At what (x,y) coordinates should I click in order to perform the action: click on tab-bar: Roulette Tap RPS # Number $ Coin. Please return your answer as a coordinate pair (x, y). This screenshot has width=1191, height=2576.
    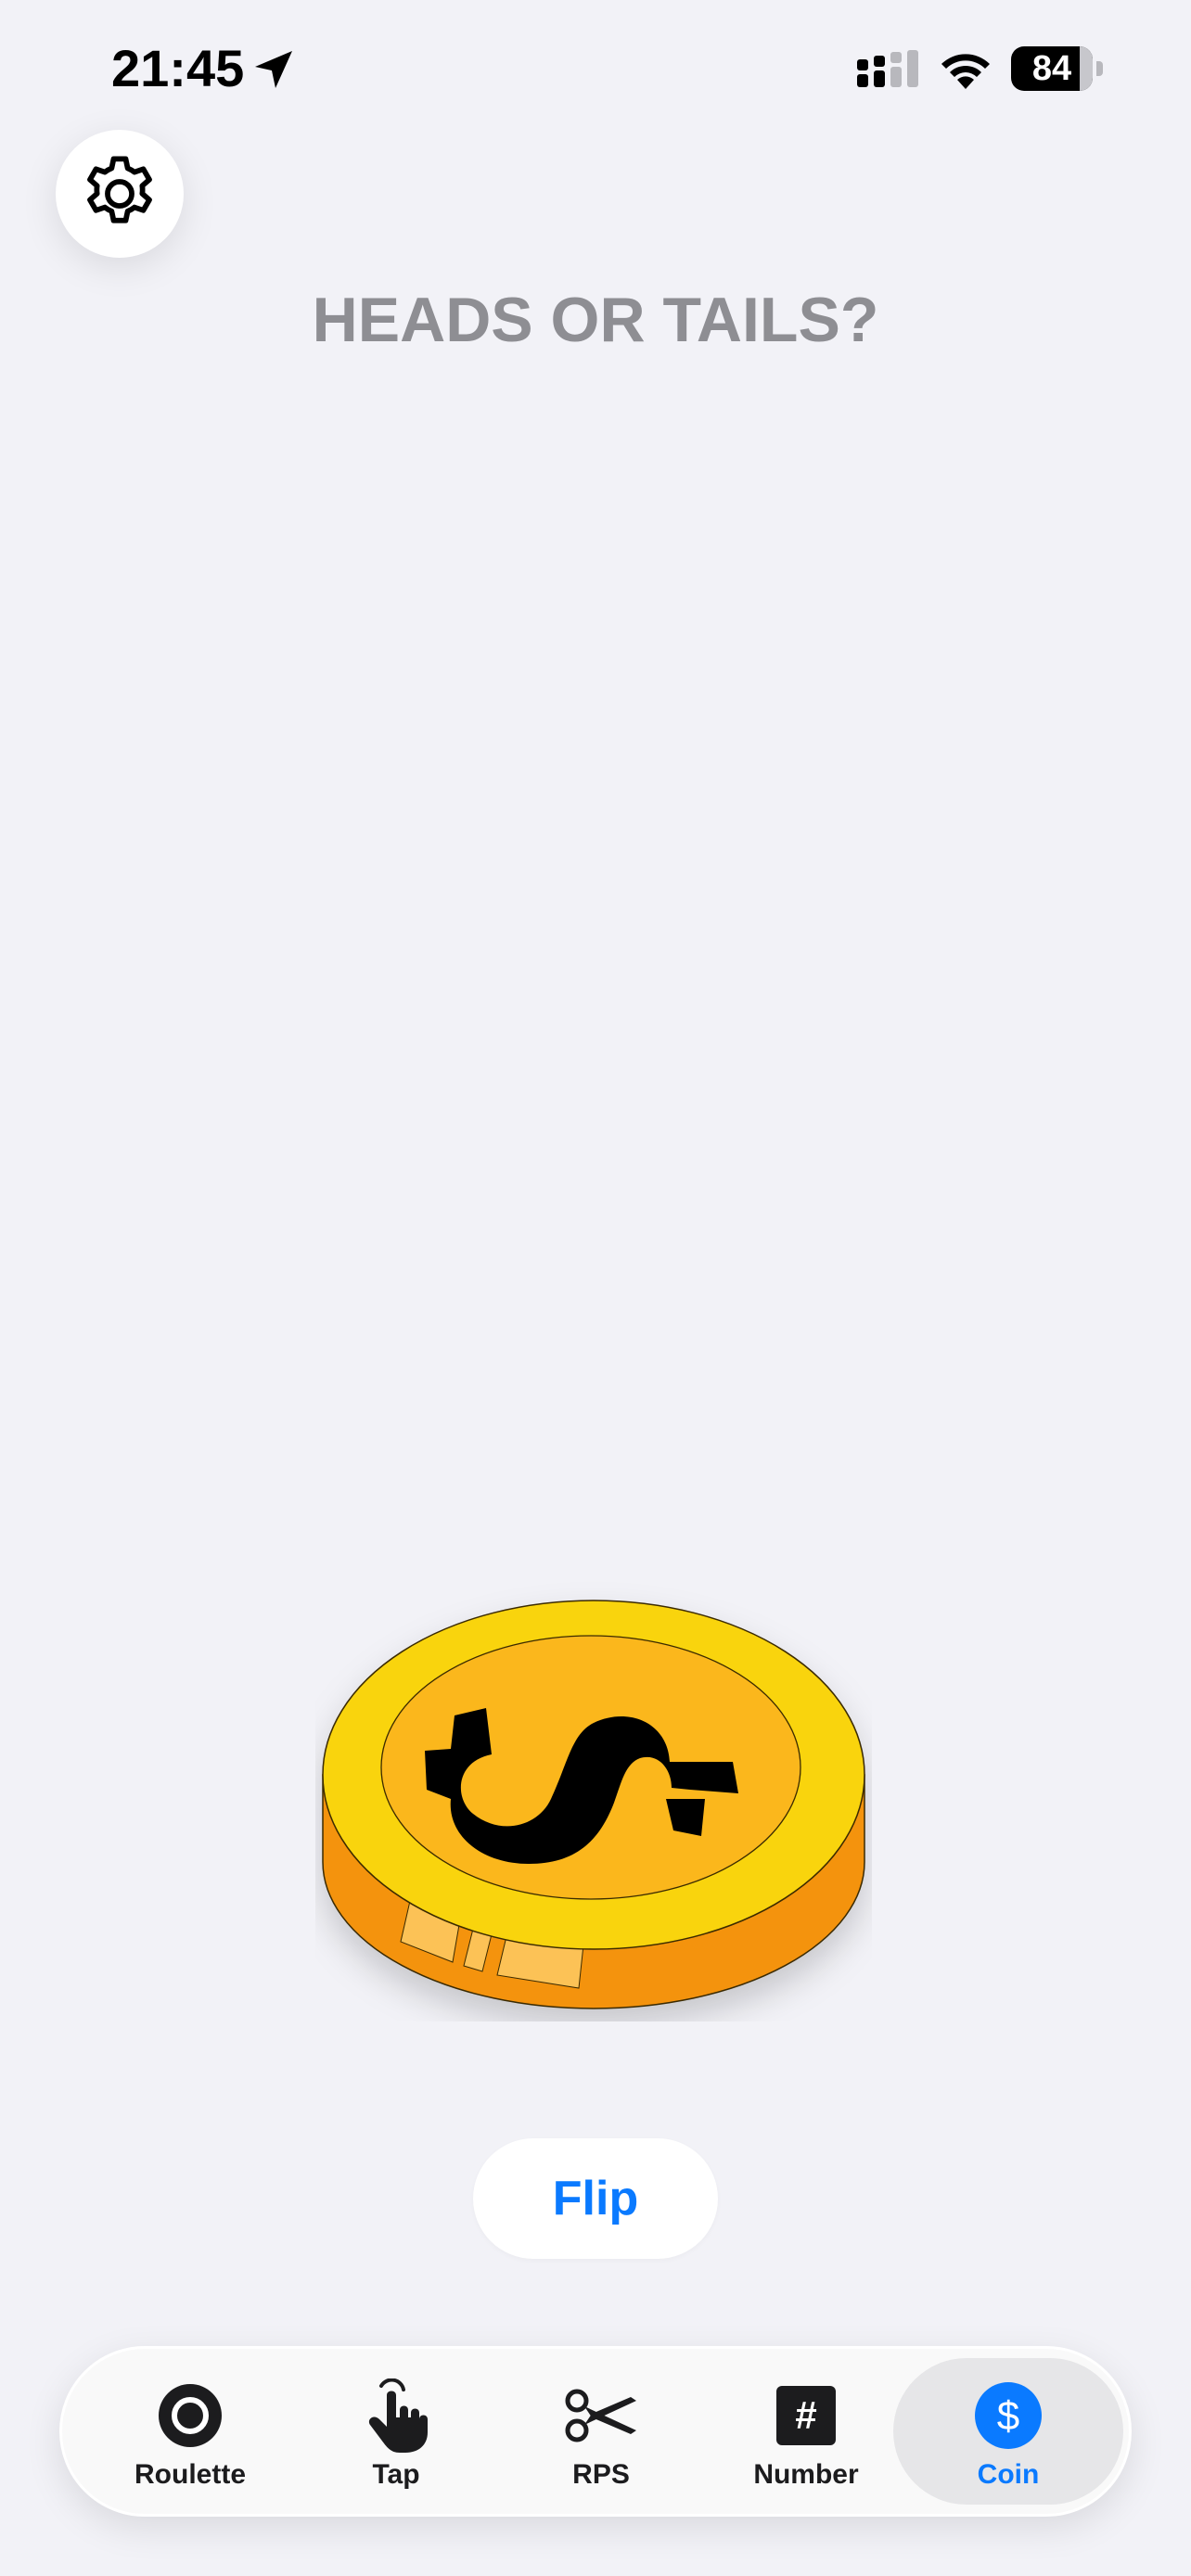
    Looking at the image, I should click on (595, 2432).